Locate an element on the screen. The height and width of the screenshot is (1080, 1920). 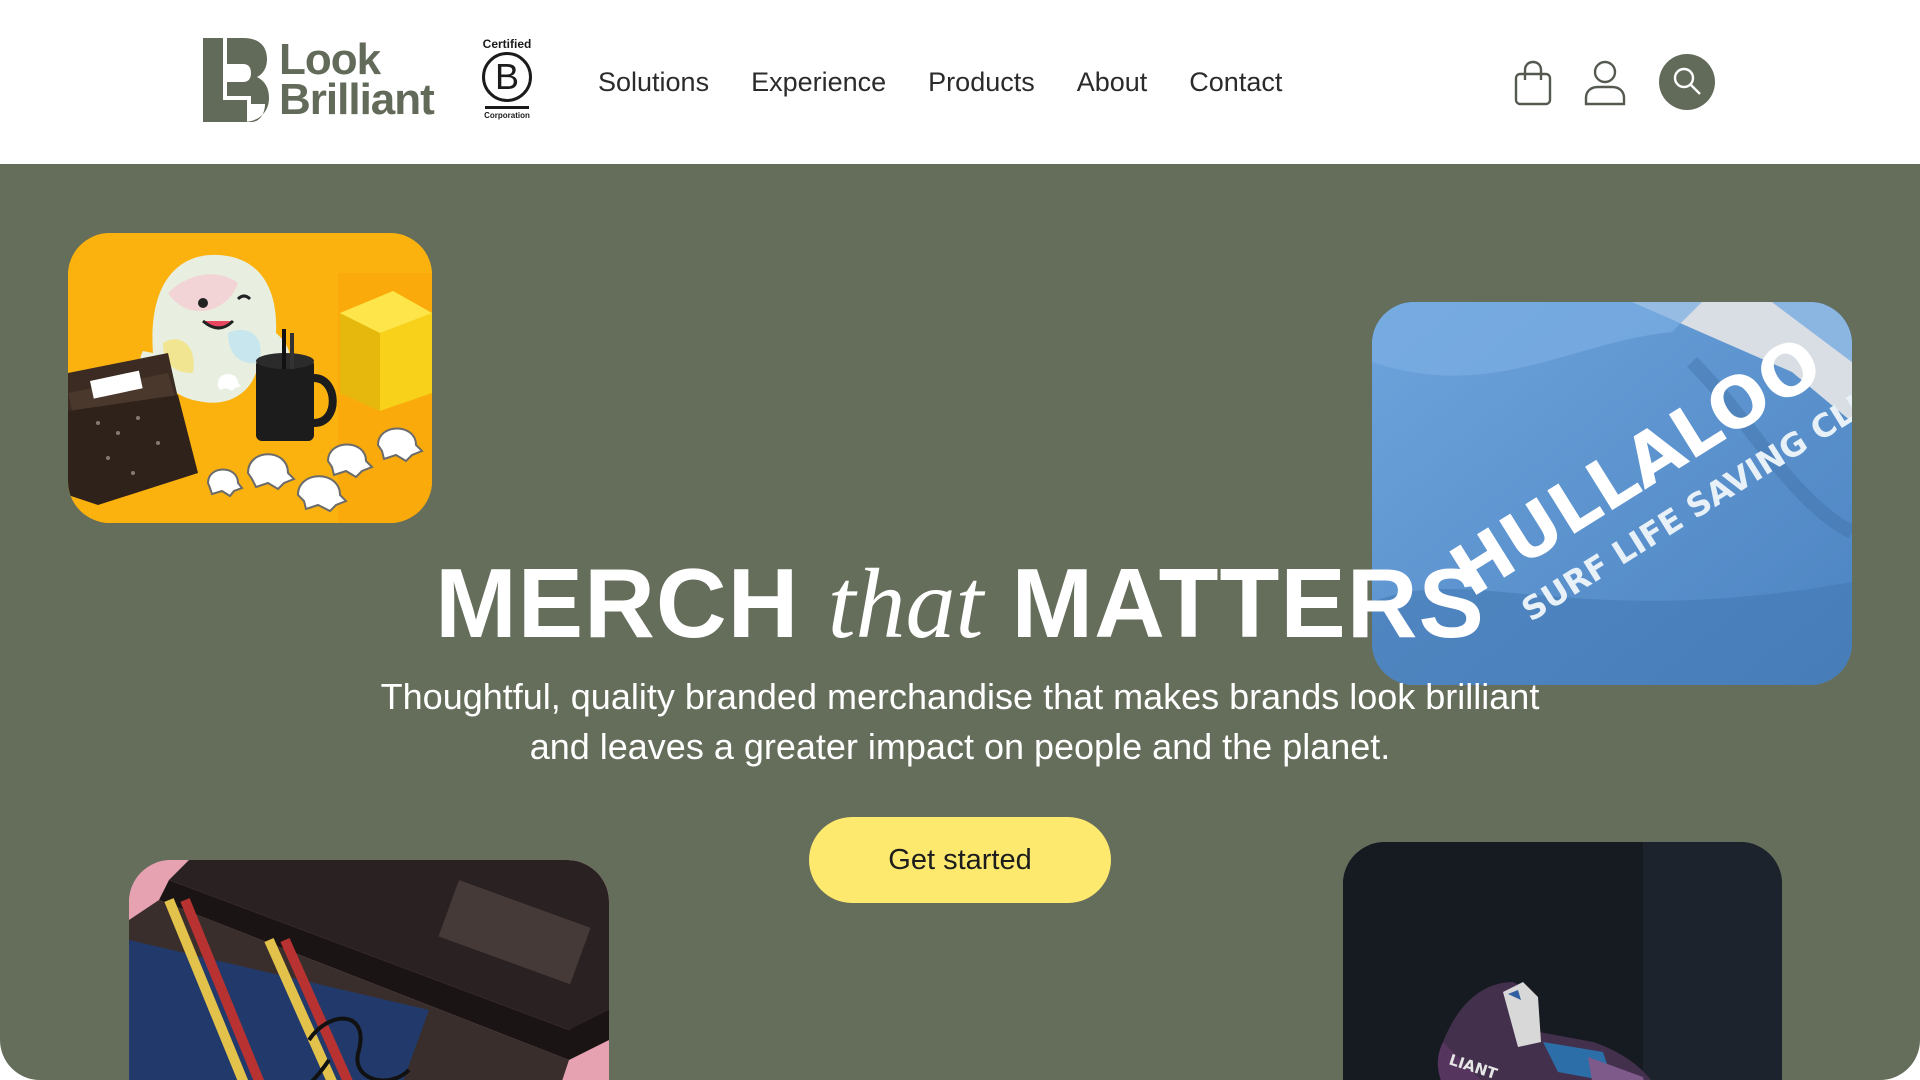
headline-part-2: MATTERS is located at coordinates (1248, 603).